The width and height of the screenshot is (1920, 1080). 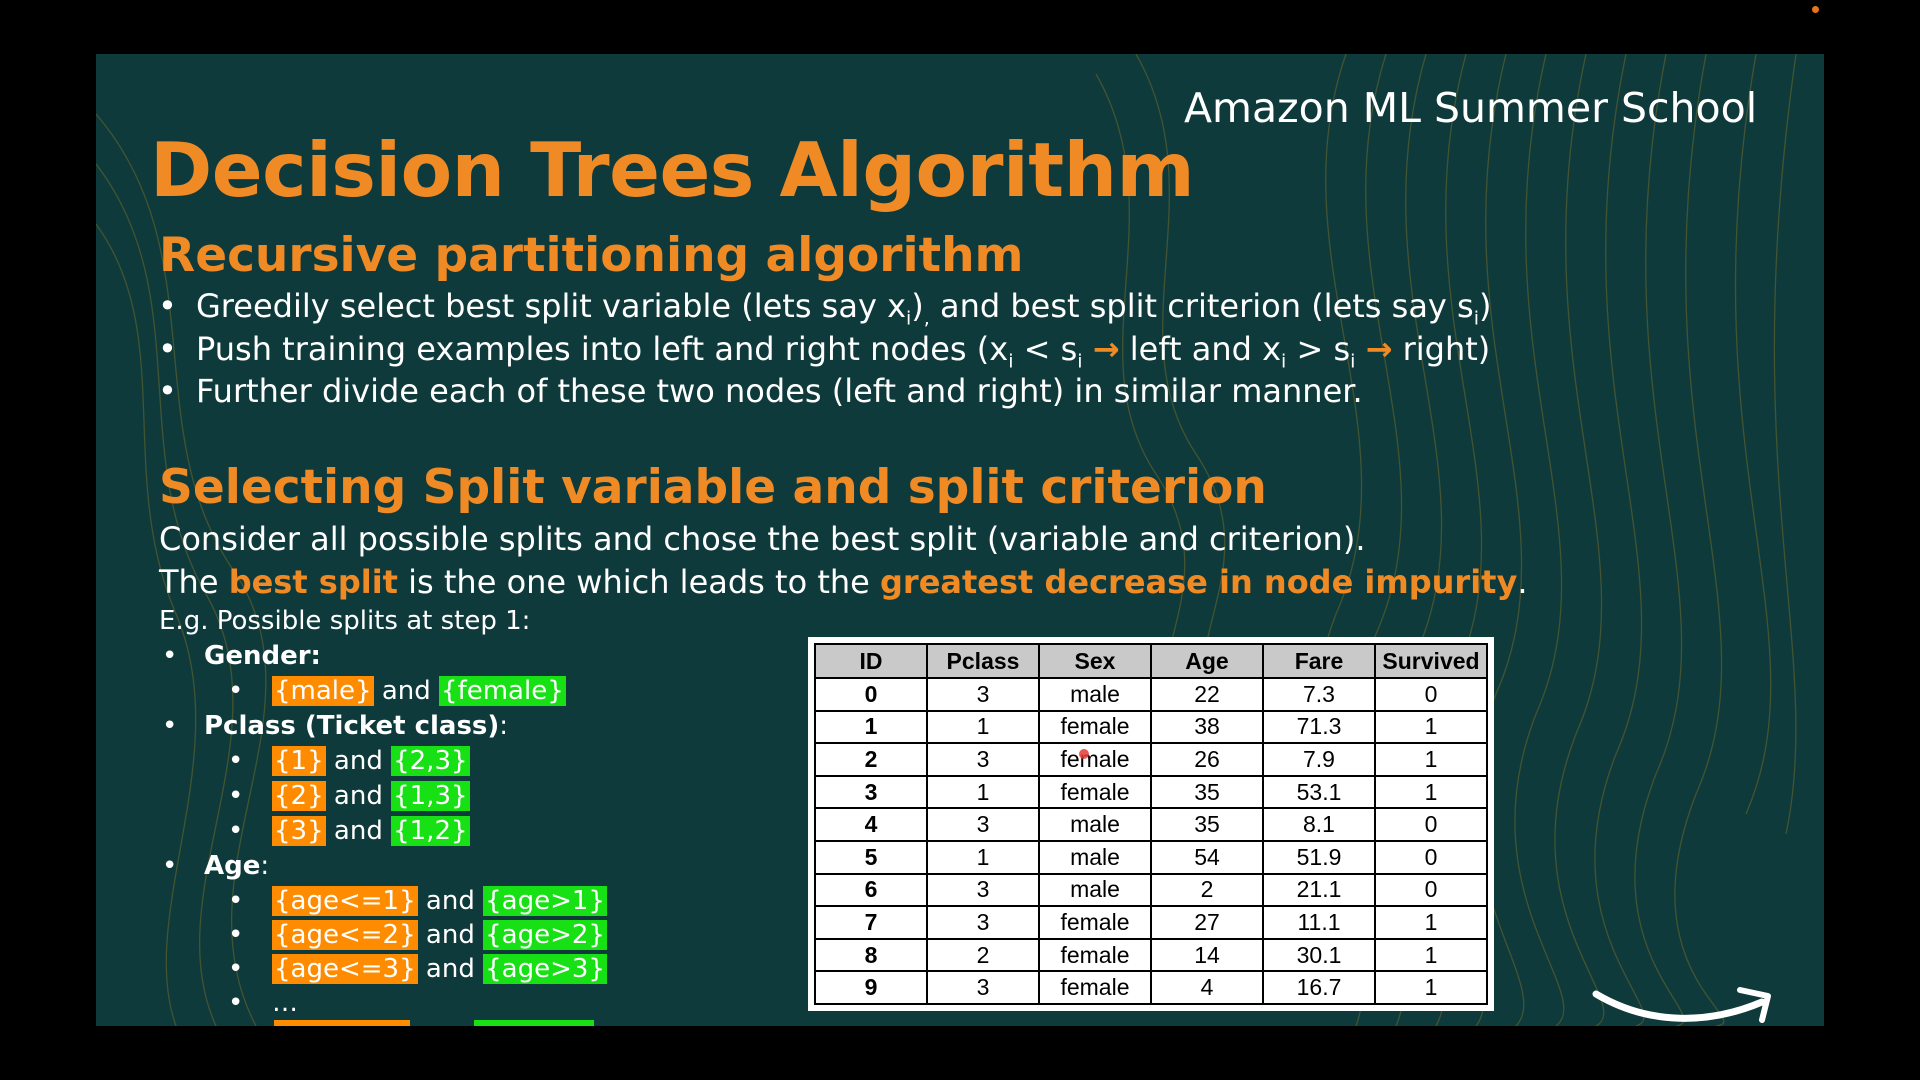 I want to click on table-cell-id: 3, so click(x=871, y=792).